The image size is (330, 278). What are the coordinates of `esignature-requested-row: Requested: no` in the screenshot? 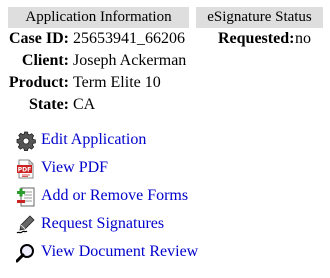 It's located at (259, 39).